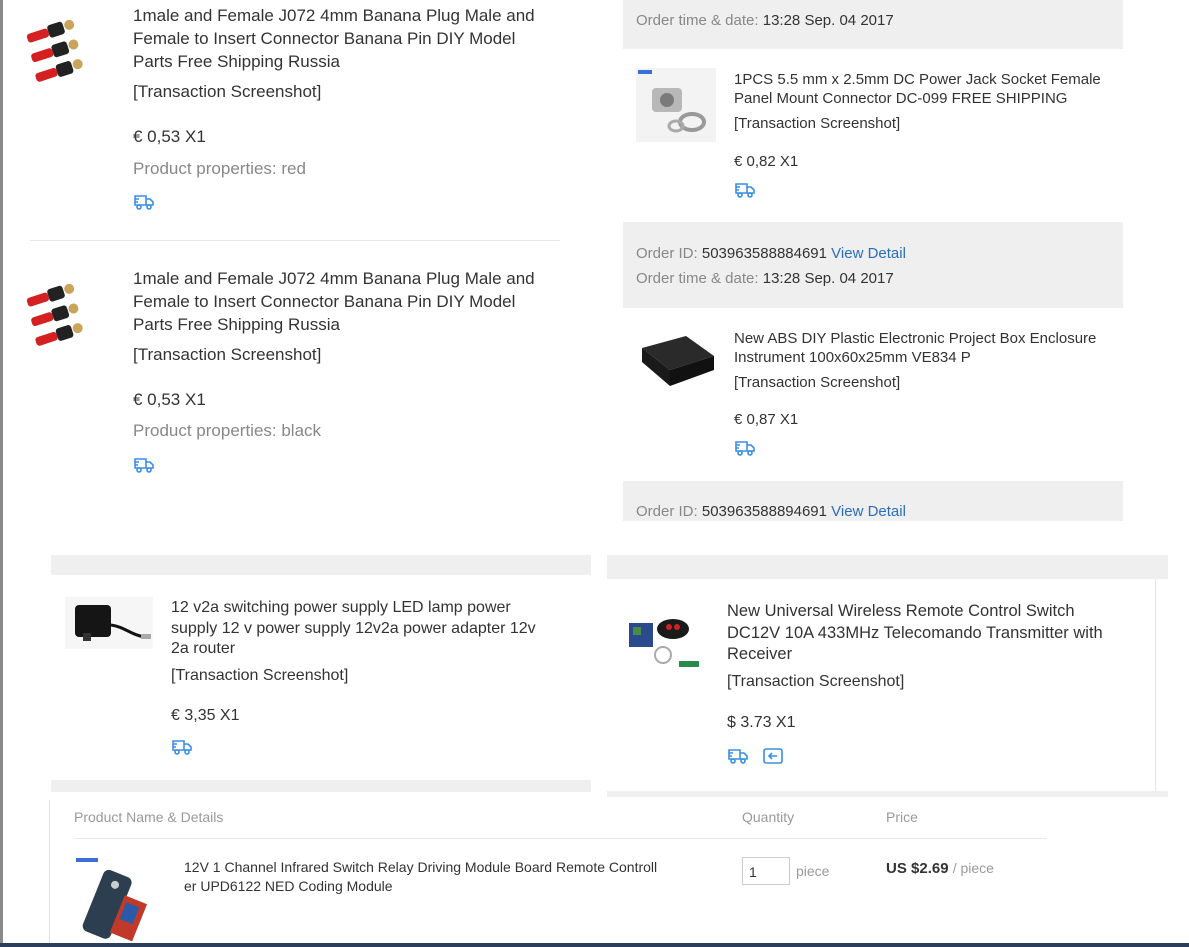 The width and height of the screenshot is (1189, 947). Describe the element at coordinates (227, 430) in the screenshot. I see `product-properties: Product properties: black` at that location.